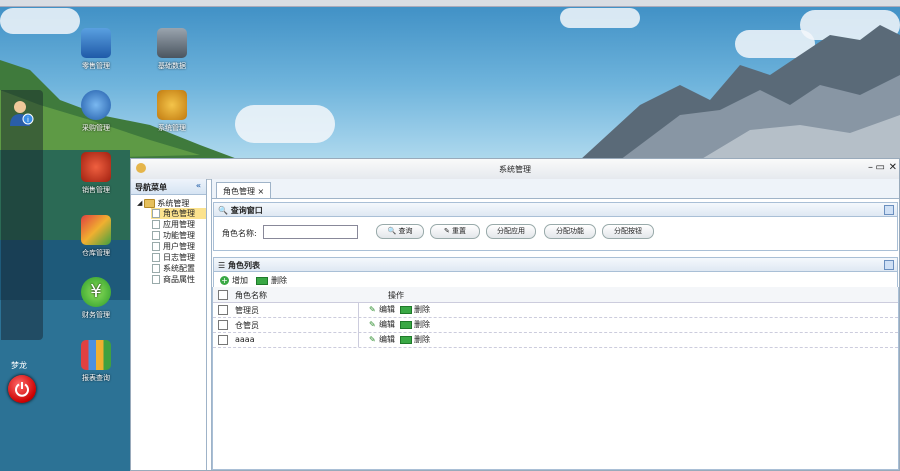  I want to click on window-title: 系统管理, so click(515, 169).